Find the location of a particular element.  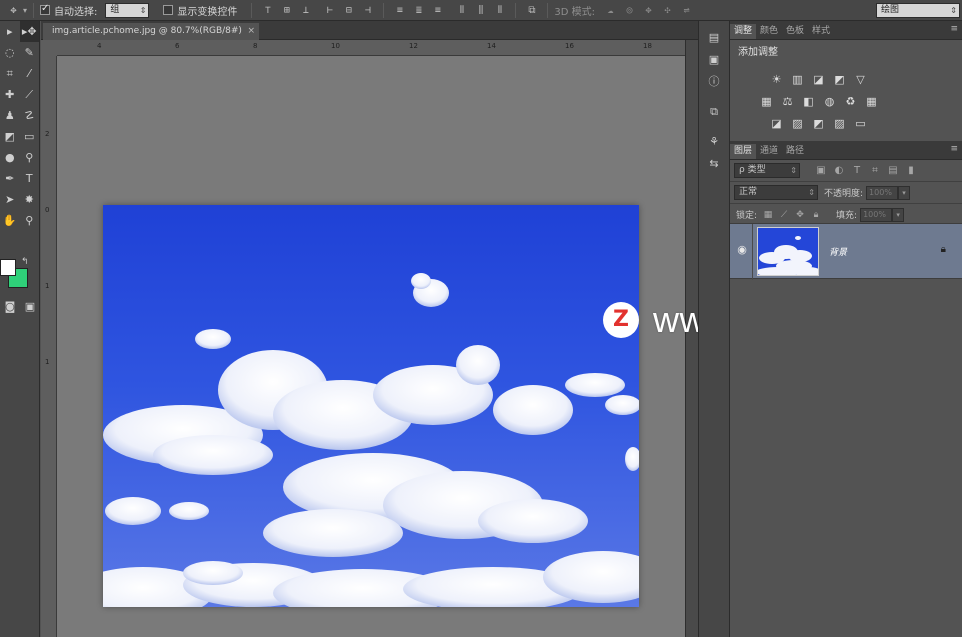

layer-filter-dropdown: ρ 类型 is located at coordinates (767, 170).